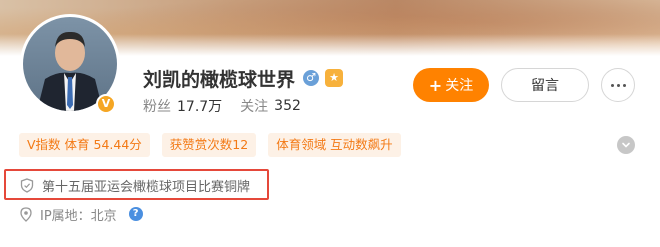 This screenshot has height=247, width=660. What do you see at coordinates (334, 78) in the screenshot?
I see `level-badge-icon: ★` at bounding box center [334, 78].